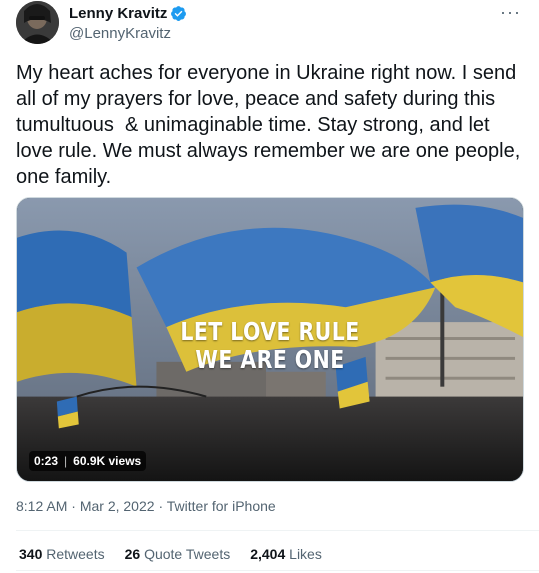 The width and height of the screenshot is (539, 573). I want to click on retweets-label: Retweets, so click(75, 554).